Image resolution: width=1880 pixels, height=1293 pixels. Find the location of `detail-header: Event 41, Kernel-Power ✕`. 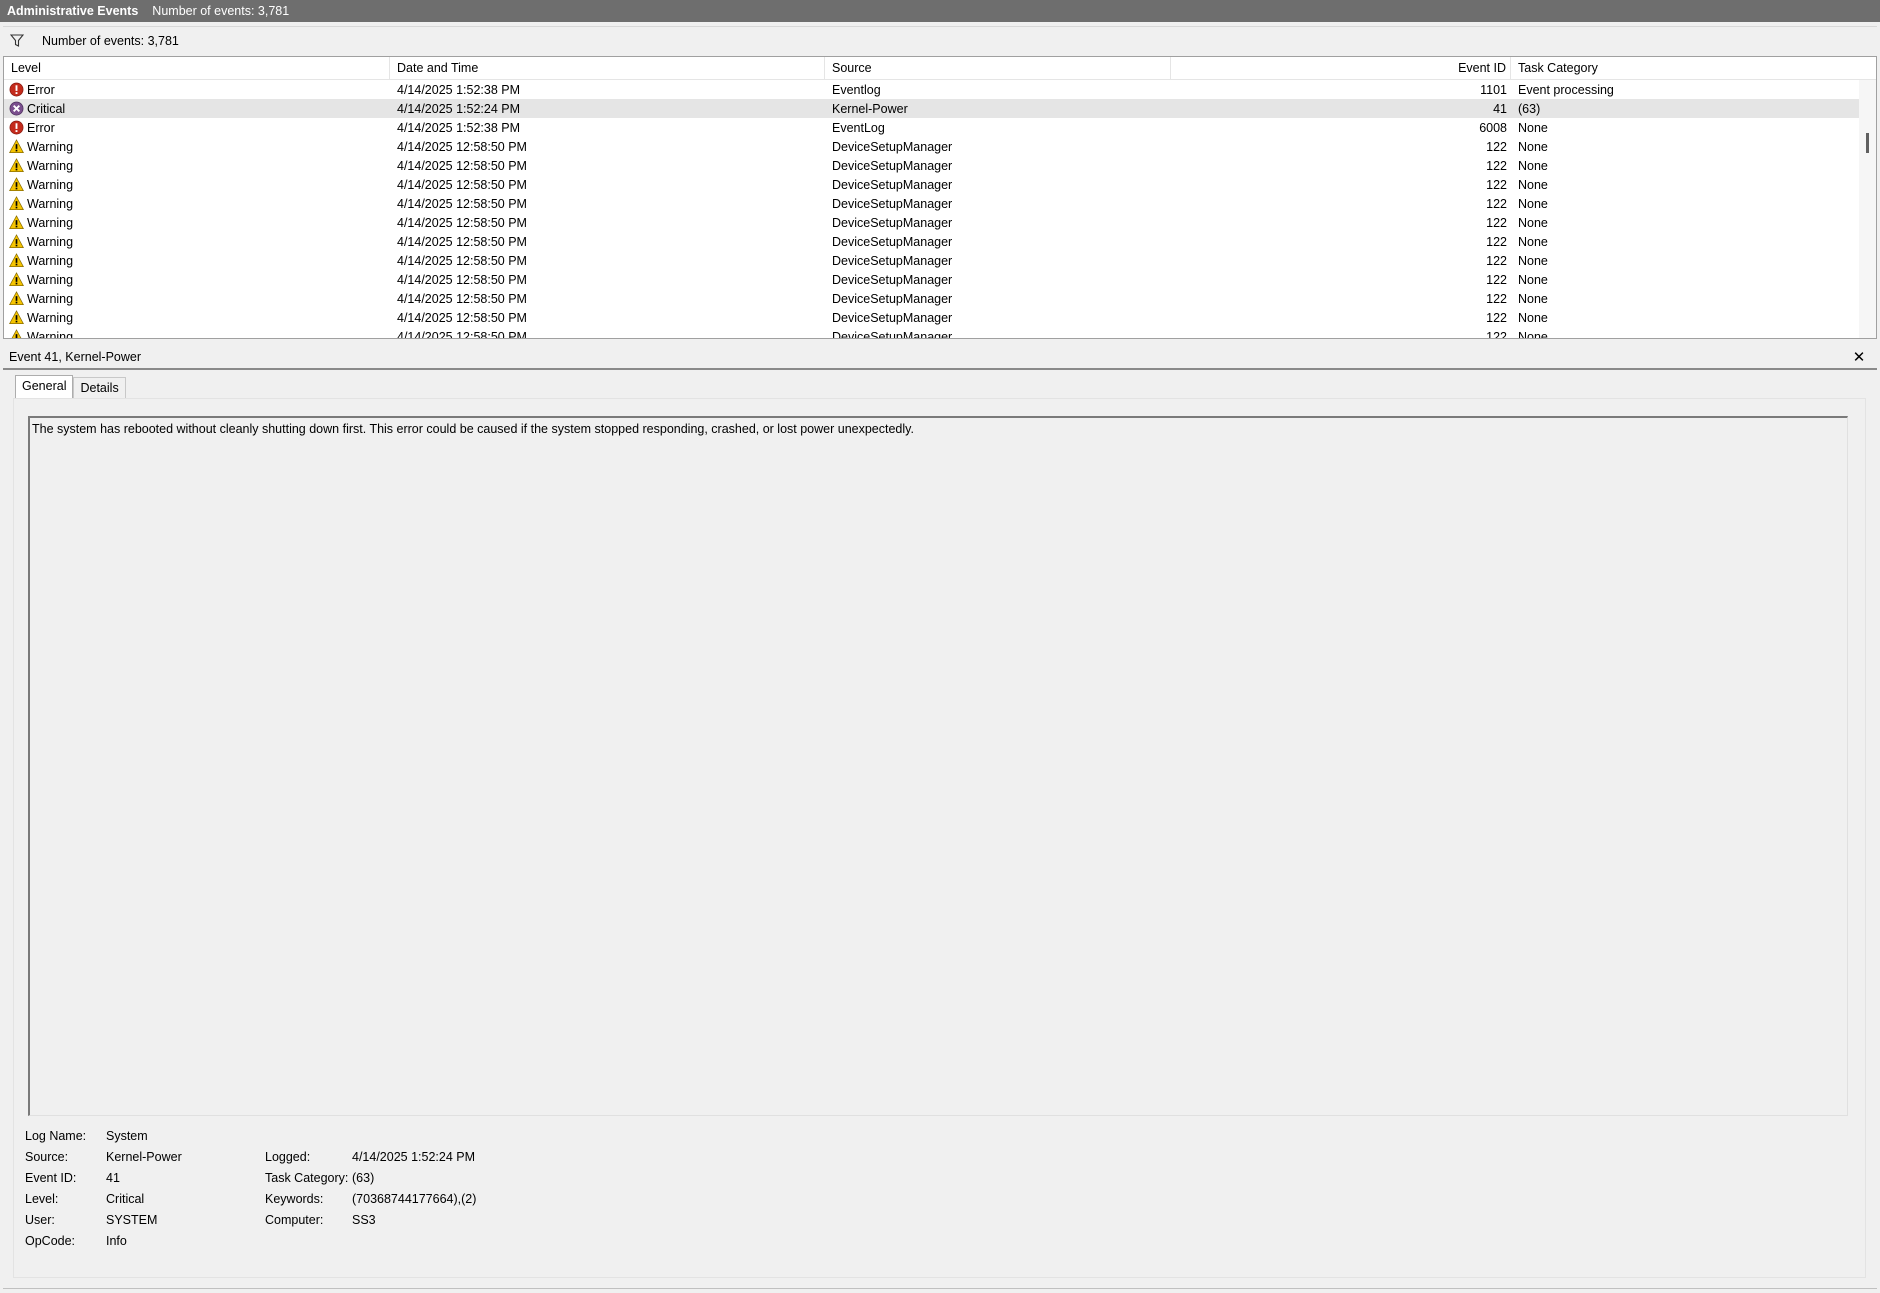

detail-header: Event 41, Kernel-Power ✕ is located at coordinates (940, 358).